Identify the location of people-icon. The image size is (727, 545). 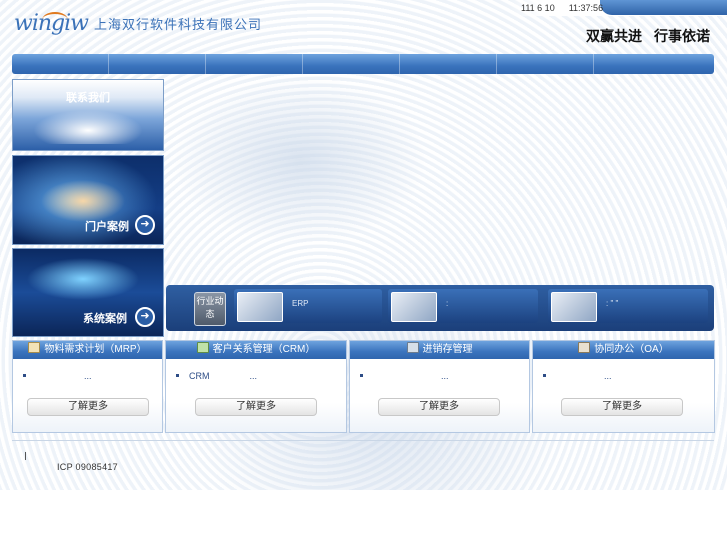
(202, 347).